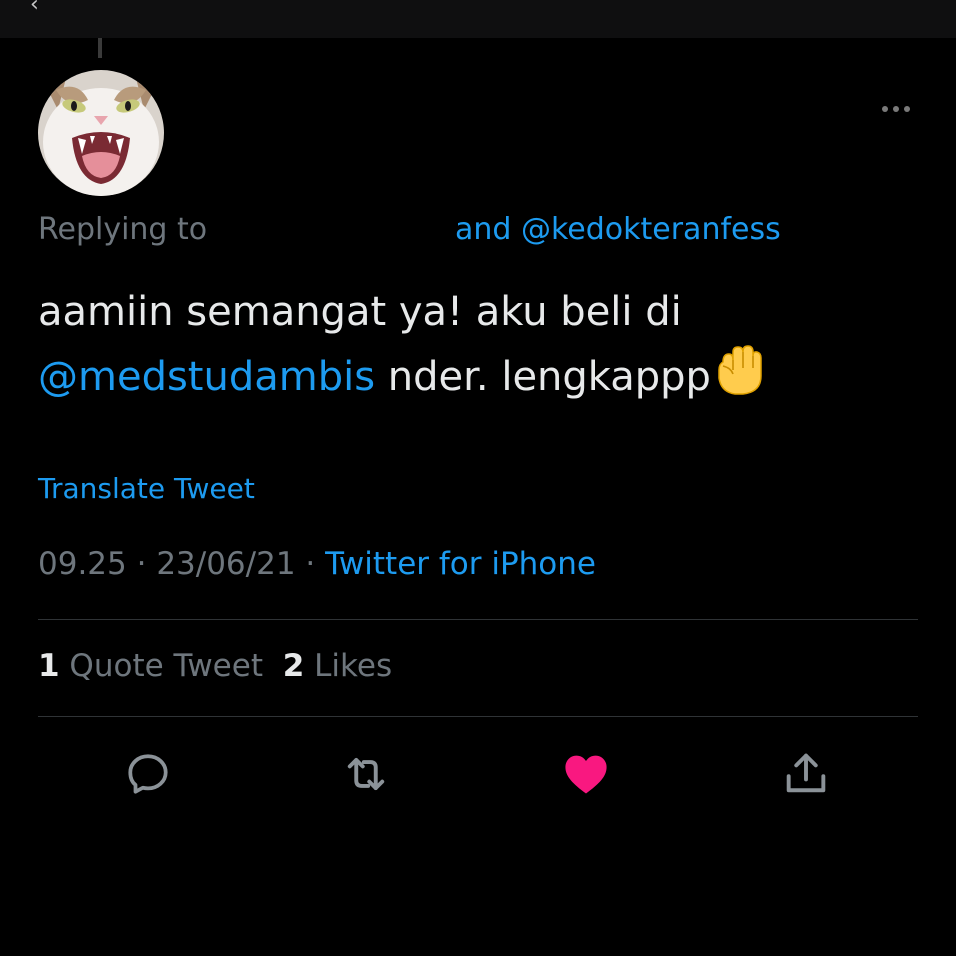 This screenshot has height=956, width=956. What do you see at coordinates (740, 370) in the screenshot?
I see `raised-fist-icon` at bounding box center [740, 370].